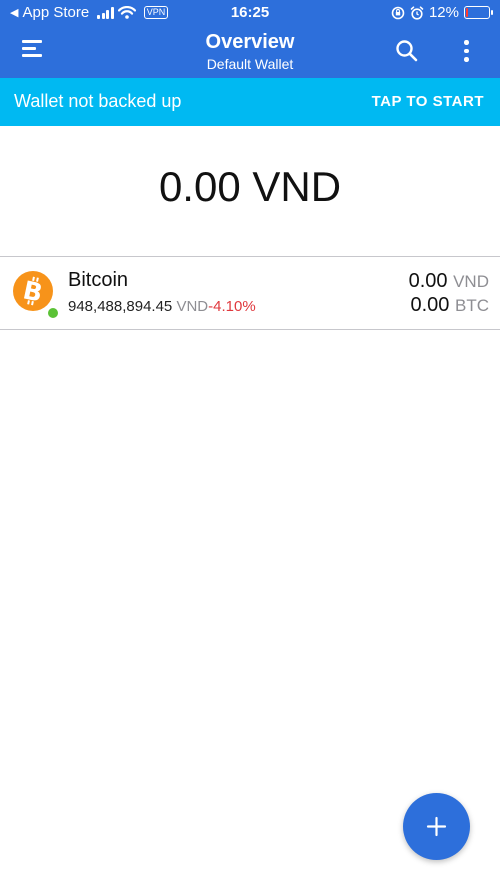  I want to click on search-button, so click(407, 51).